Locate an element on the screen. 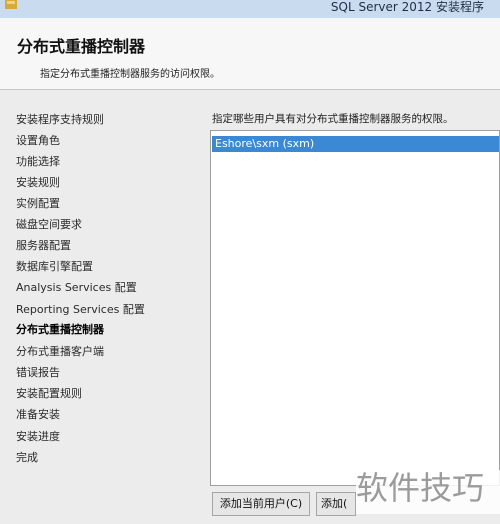  sql-server-setup-icon is located at coordinates (11, 4).